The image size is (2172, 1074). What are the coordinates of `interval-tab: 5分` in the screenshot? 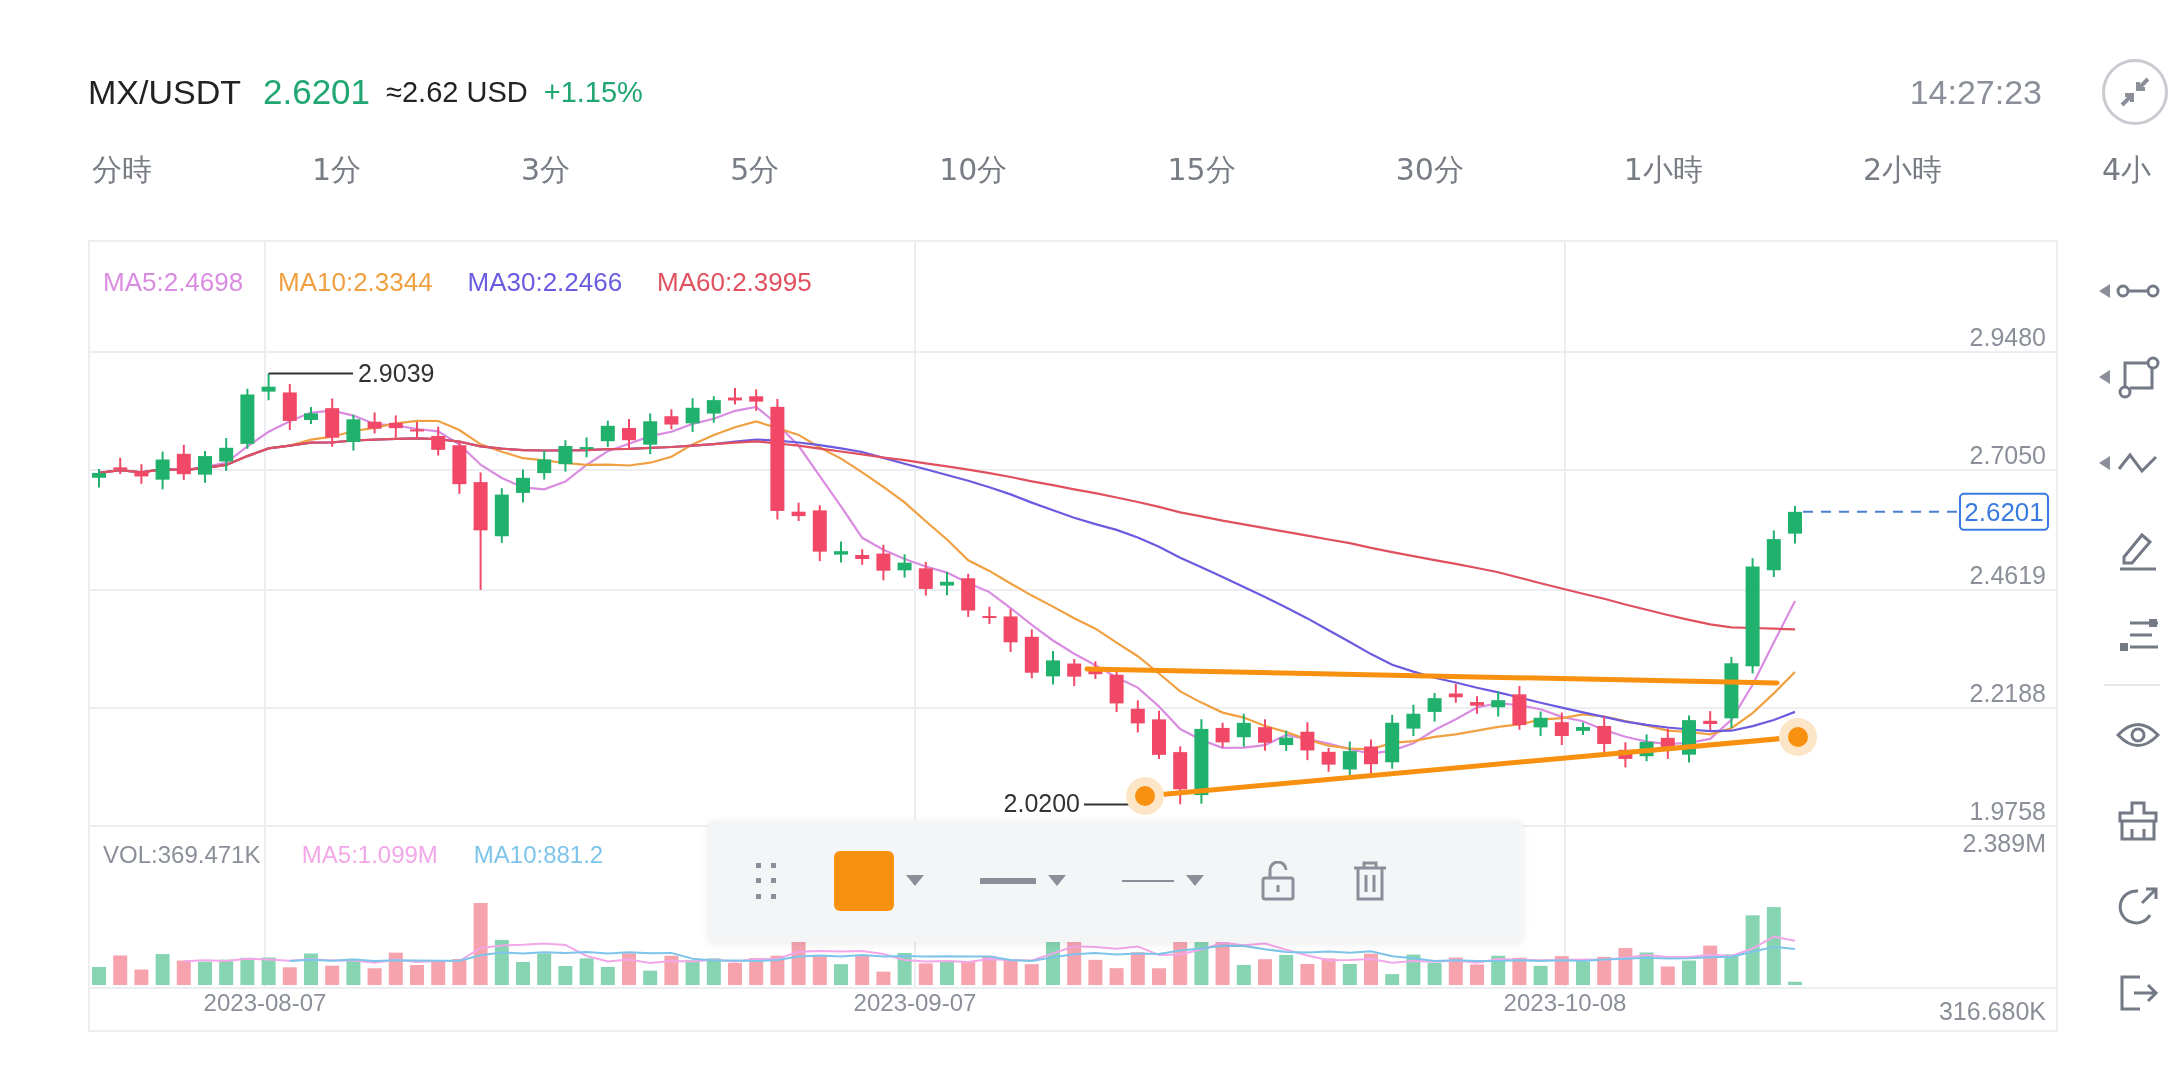 It's located at (755, 170).